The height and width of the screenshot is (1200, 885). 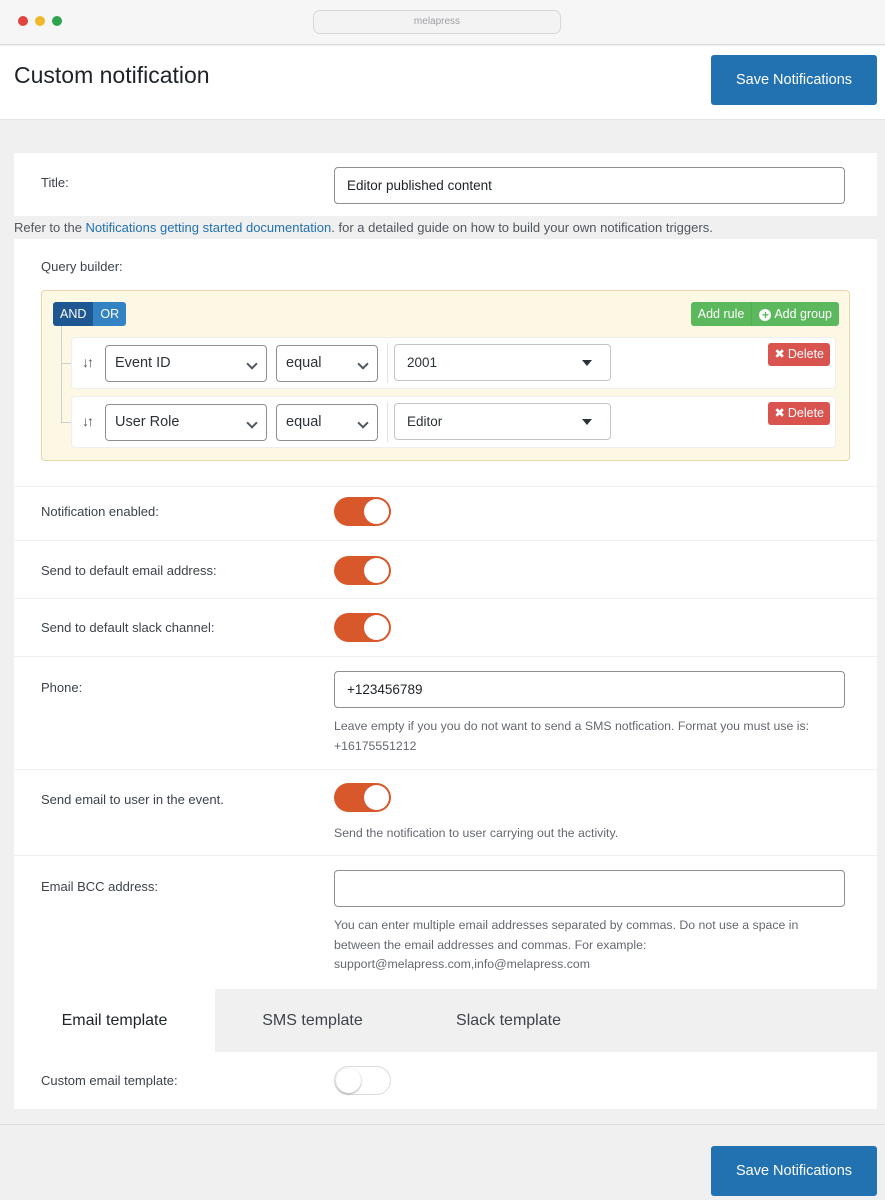 I want to click on default-slack-toggle, so click(x=362, y=627).